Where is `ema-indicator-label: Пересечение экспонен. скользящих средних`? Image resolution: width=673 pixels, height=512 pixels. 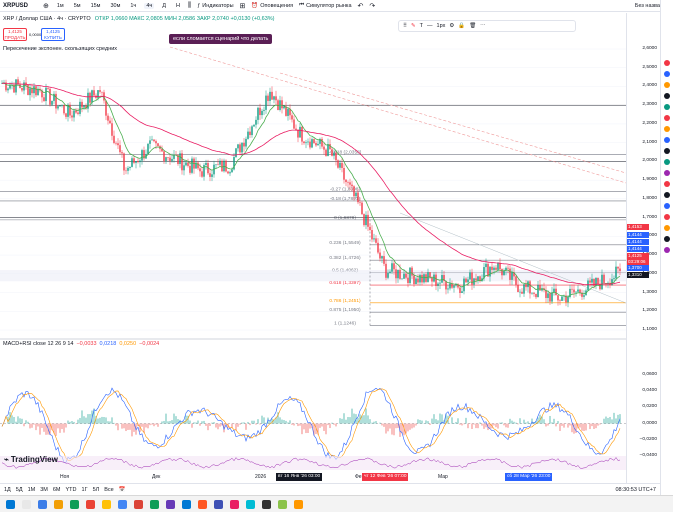
ema-indicator-label: Пересечение экспонен. скользящих средних is located at coordinates (60, 49).